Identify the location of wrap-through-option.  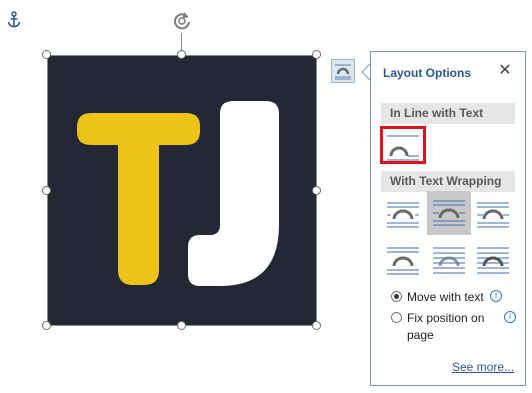
(493, 215).